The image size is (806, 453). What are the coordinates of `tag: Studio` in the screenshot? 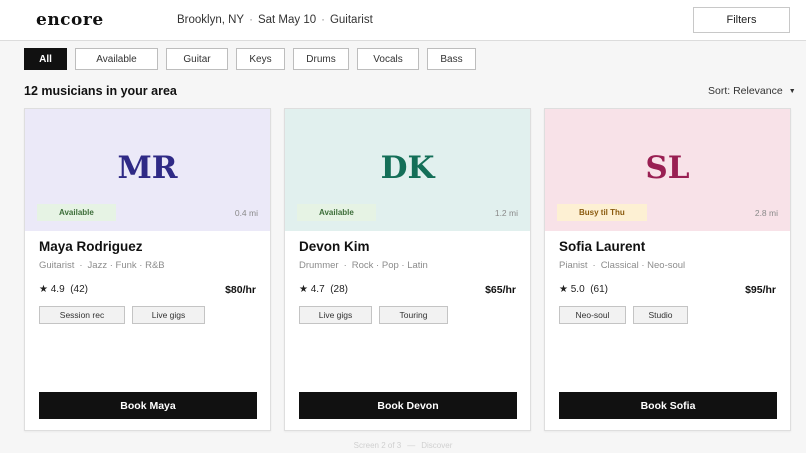 It's located at (660, 315).